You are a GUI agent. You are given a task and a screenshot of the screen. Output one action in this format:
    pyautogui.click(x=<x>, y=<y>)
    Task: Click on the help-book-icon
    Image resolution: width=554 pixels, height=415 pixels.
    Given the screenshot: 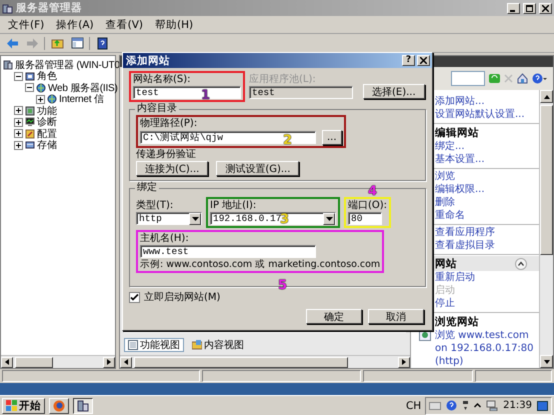 What is the action you would take?
    pyautogui.click(x=102, y=43)
    